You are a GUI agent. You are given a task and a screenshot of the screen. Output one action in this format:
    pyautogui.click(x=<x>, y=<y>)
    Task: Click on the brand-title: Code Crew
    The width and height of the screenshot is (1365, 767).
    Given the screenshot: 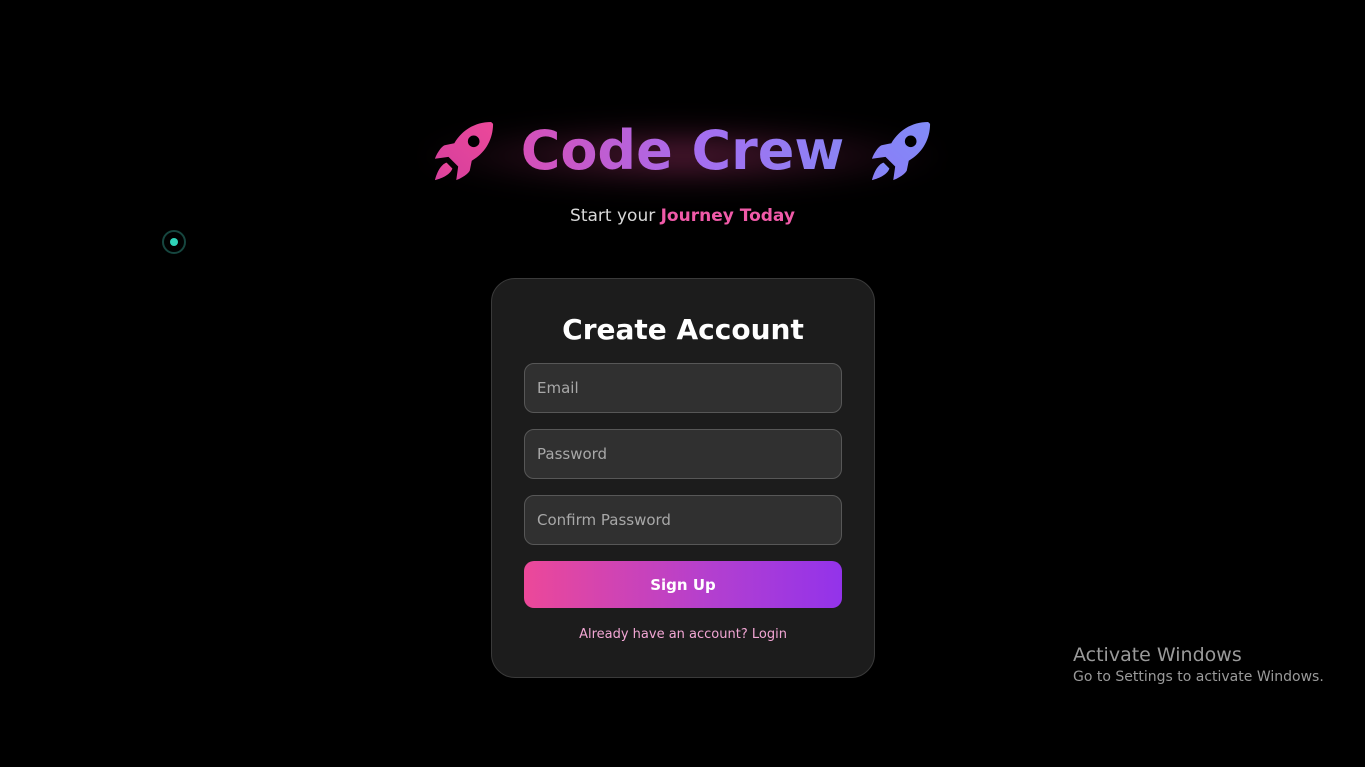 What is the action you would take?
    pyautogui.click(x=682, y=150)
    